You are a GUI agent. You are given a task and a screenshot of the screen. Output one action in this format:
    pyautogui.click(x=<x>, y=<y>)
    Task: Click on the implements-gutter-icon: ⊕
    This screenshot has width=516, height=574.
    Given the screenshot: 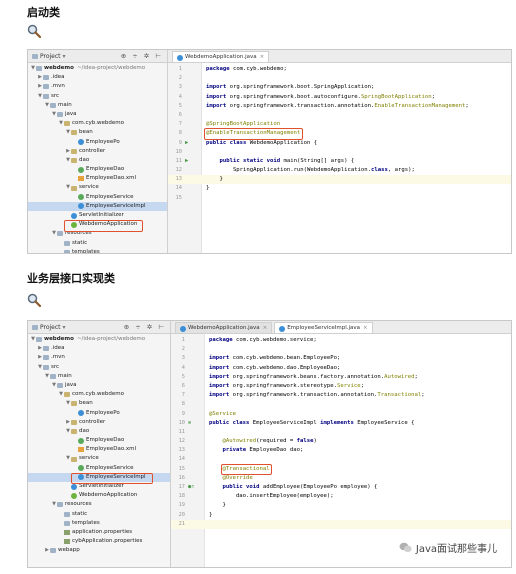 What is the action you would take?
    pyautogui.click(x=189, y=423)
    